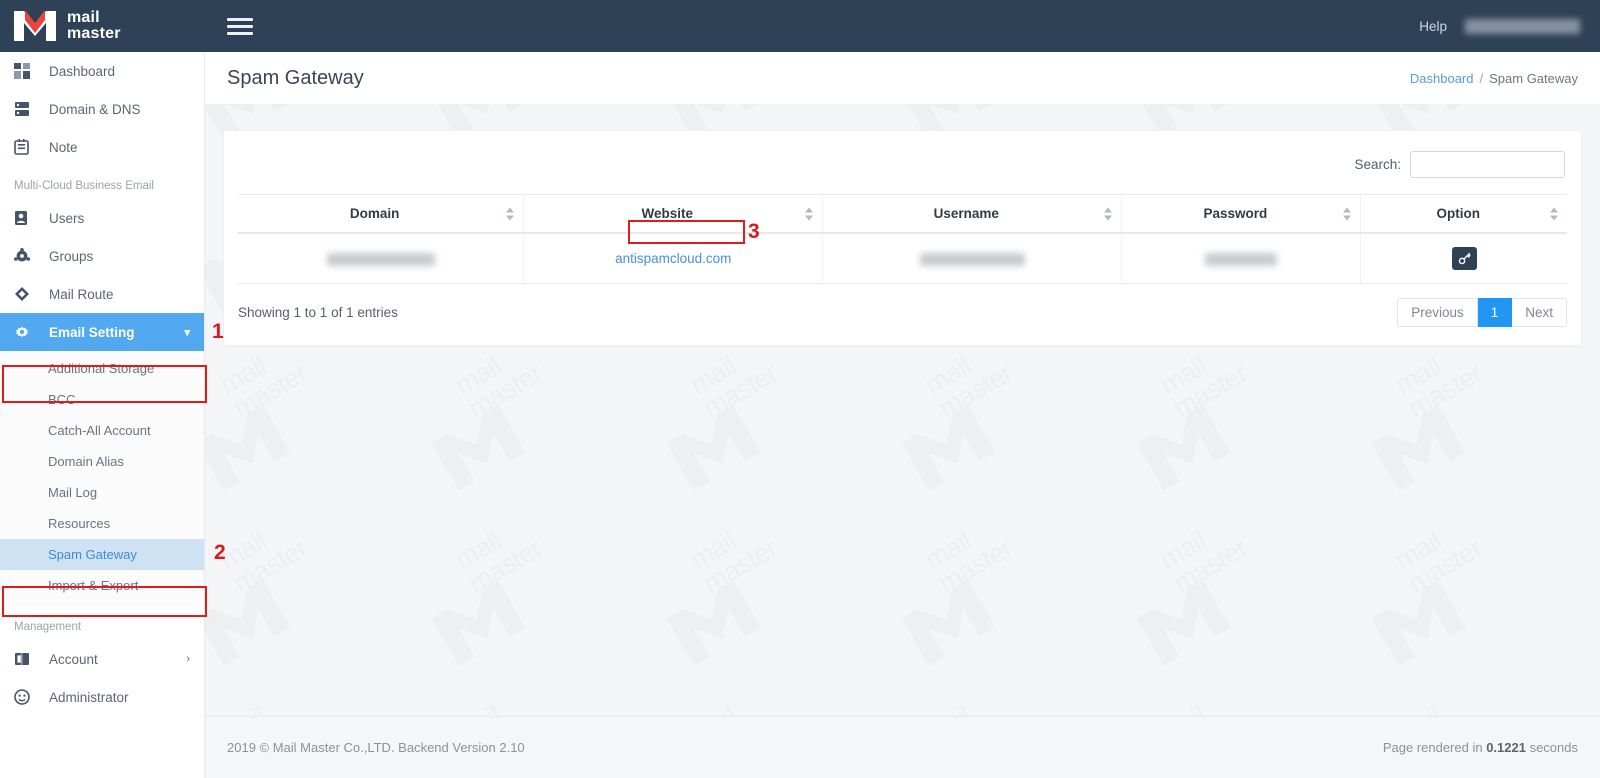 The height and width of the screenshot is (778, 1600). Describe the element at coordinates (102, 368) in the screenshot. I see `sidebar-subitem-additional-storage: Additional Storage` at that location.